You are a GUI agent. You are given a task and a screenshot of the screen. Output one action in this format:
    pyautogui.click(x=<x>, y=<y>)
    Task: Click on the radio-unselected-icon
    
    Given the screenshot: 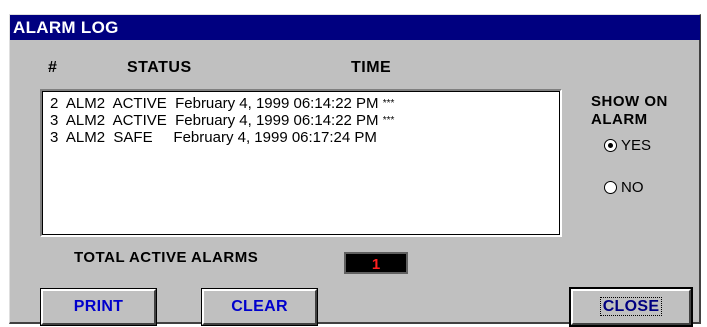 What is the action you would take?
    pyautogui.click(x=610, y=187)
    